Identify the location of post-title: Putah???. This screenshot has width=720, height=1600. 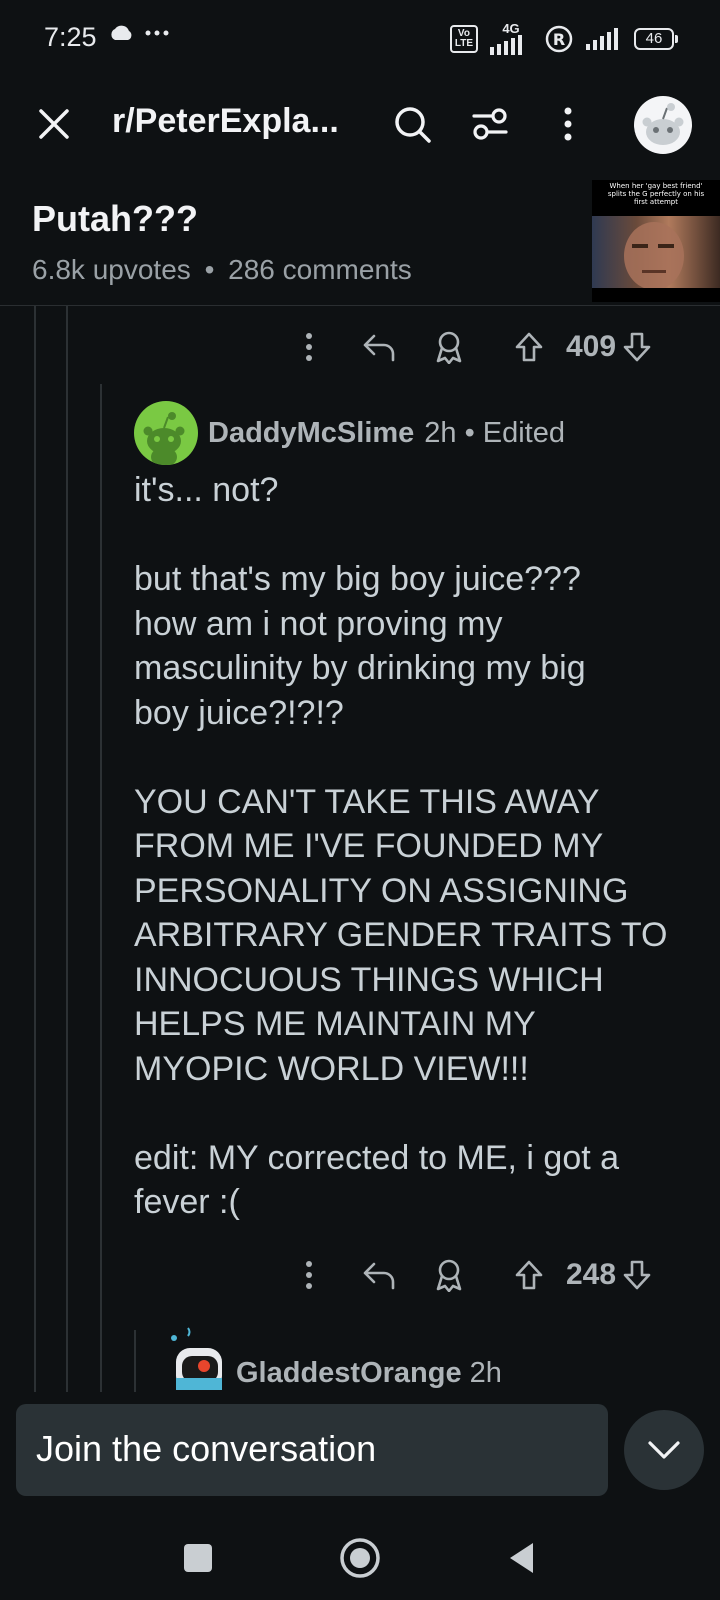
(115, 218).